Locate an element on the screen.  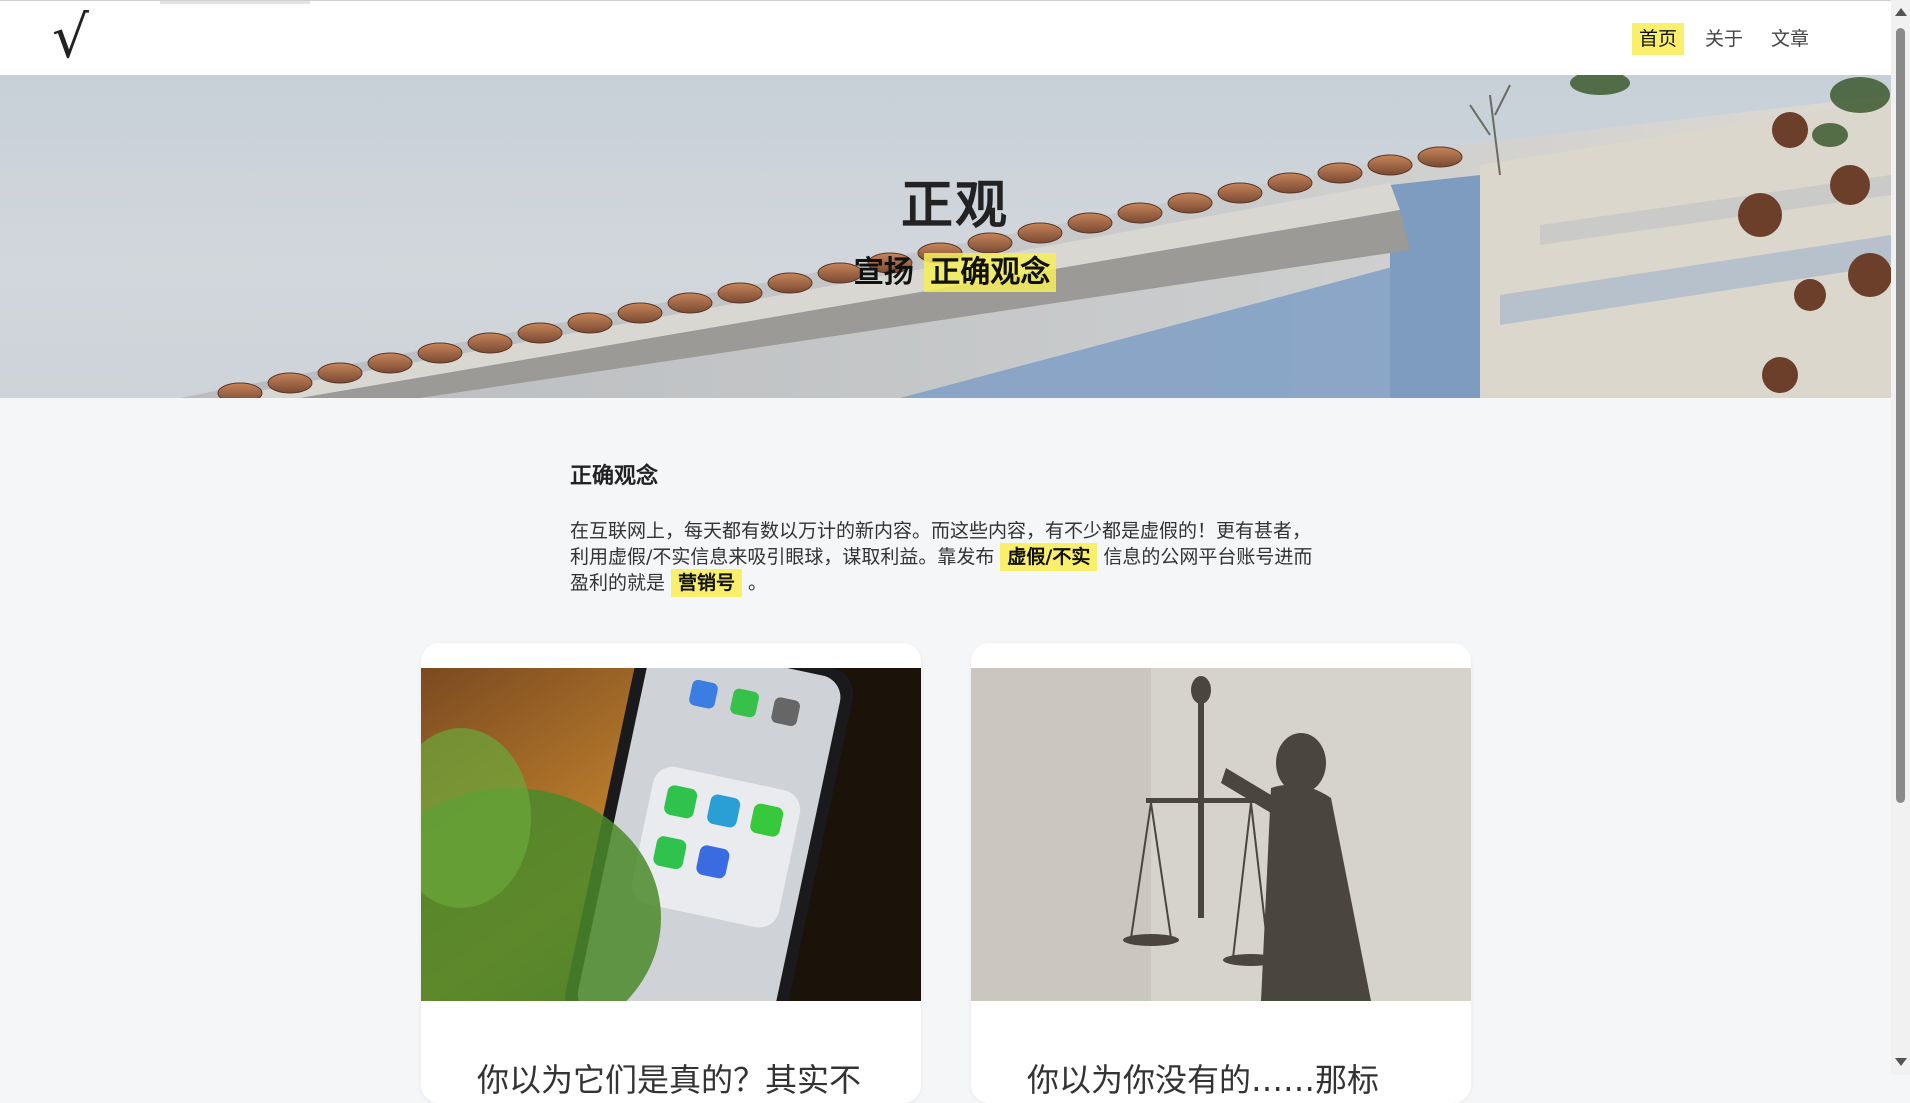
hero-subtitle-highlight: 正确观念 is located at coordinates (990, 272).